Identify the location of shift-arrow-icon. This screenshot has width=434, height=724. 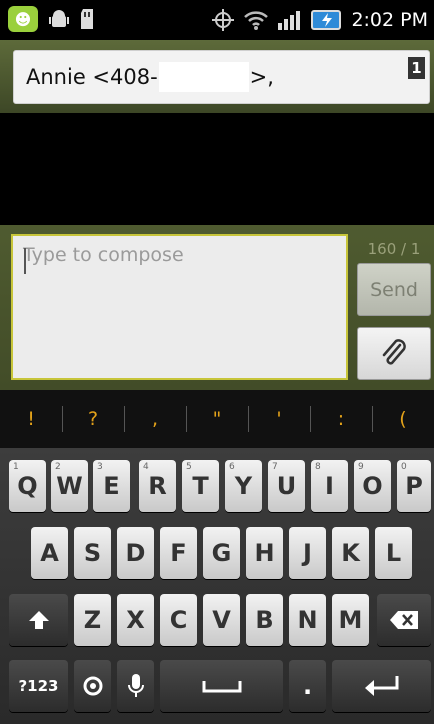
(39, 620).